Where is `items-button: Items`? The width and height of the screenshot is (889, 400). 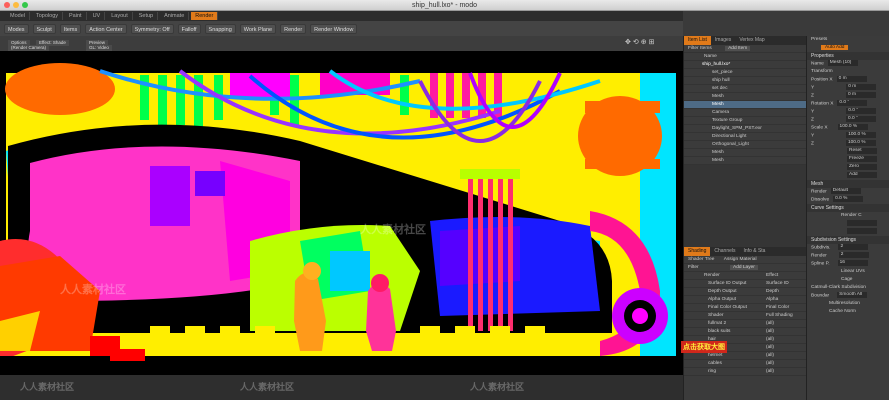
items-button: Items is located at coordinates (70, 28).